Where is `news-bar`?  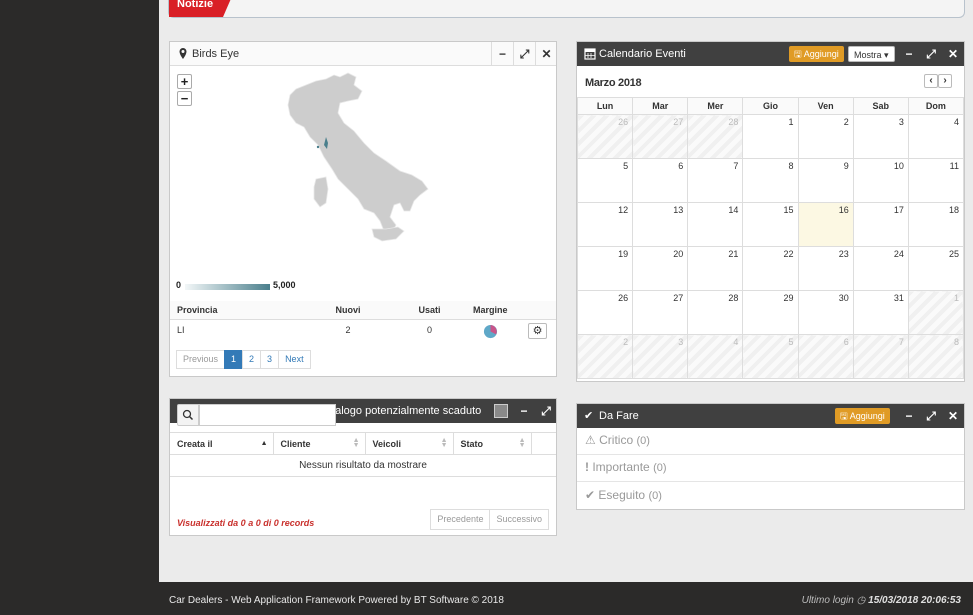 news-bar is located at coordinates (566, 9).